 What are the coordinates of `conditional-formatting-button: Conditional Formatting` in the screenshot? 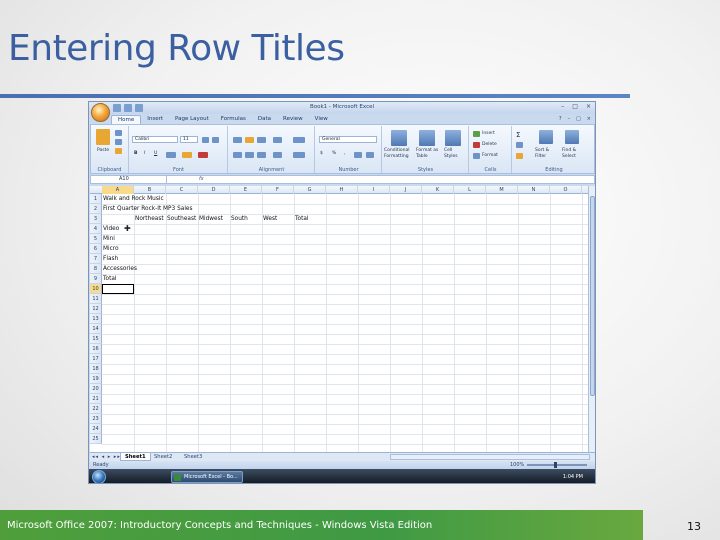 It's located at (399, 154).